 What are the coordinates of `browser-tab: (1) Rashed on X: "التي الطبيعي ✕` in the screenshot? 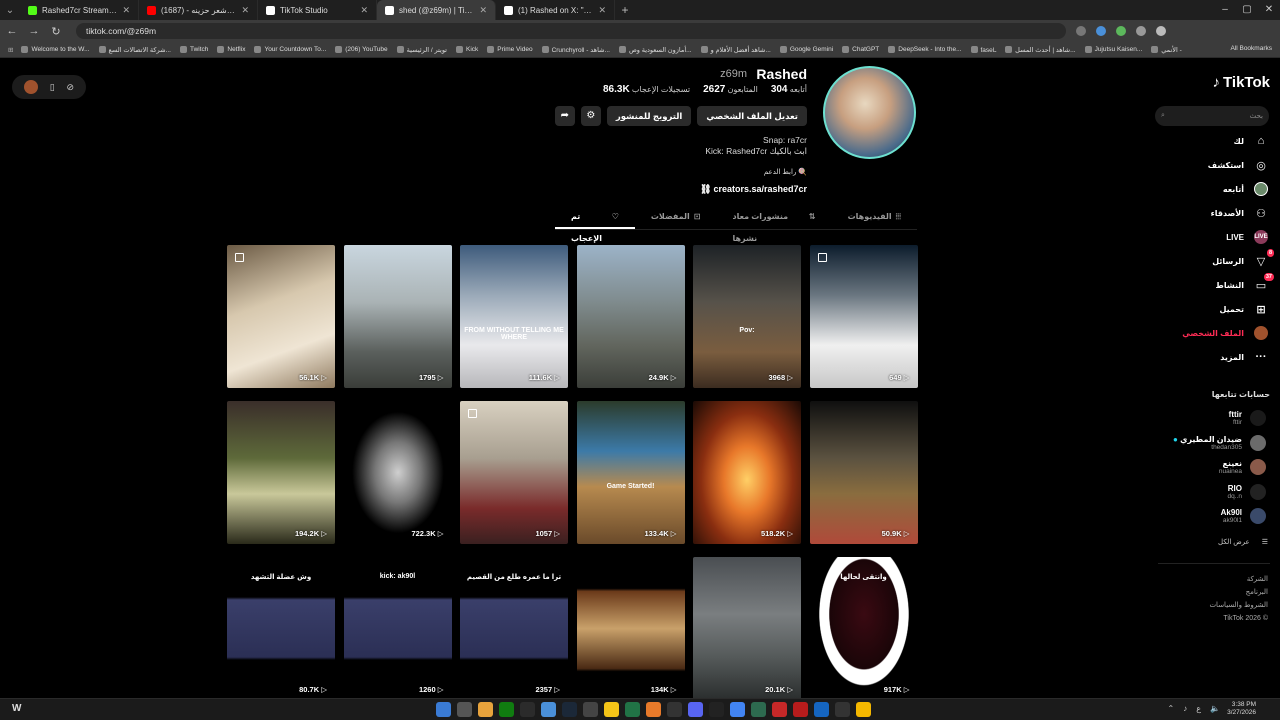 It's located at (555, 10).